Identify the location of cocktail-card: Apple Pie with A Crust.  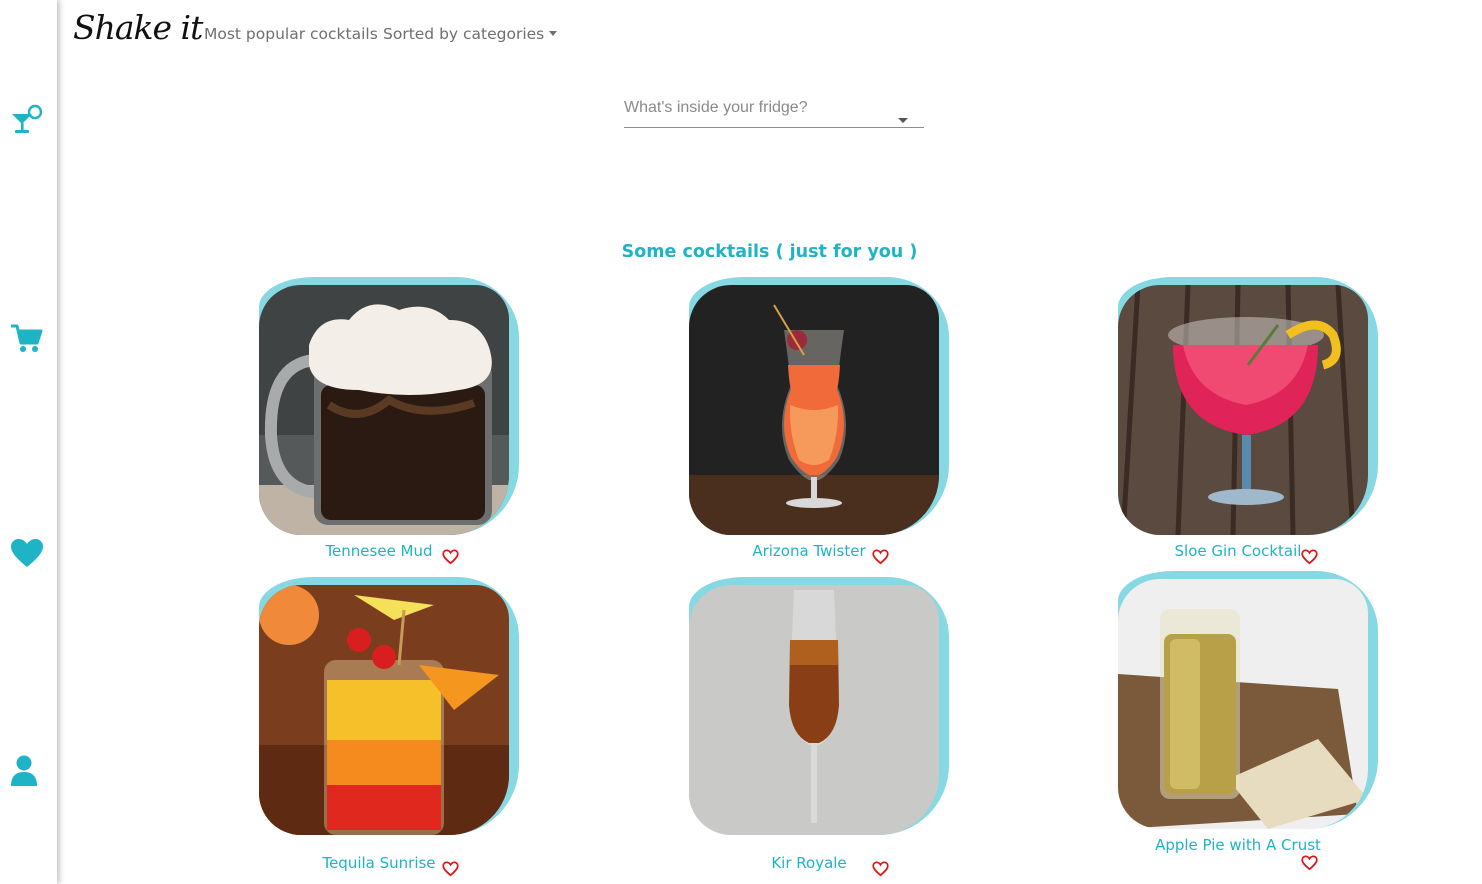
(1268, 721).